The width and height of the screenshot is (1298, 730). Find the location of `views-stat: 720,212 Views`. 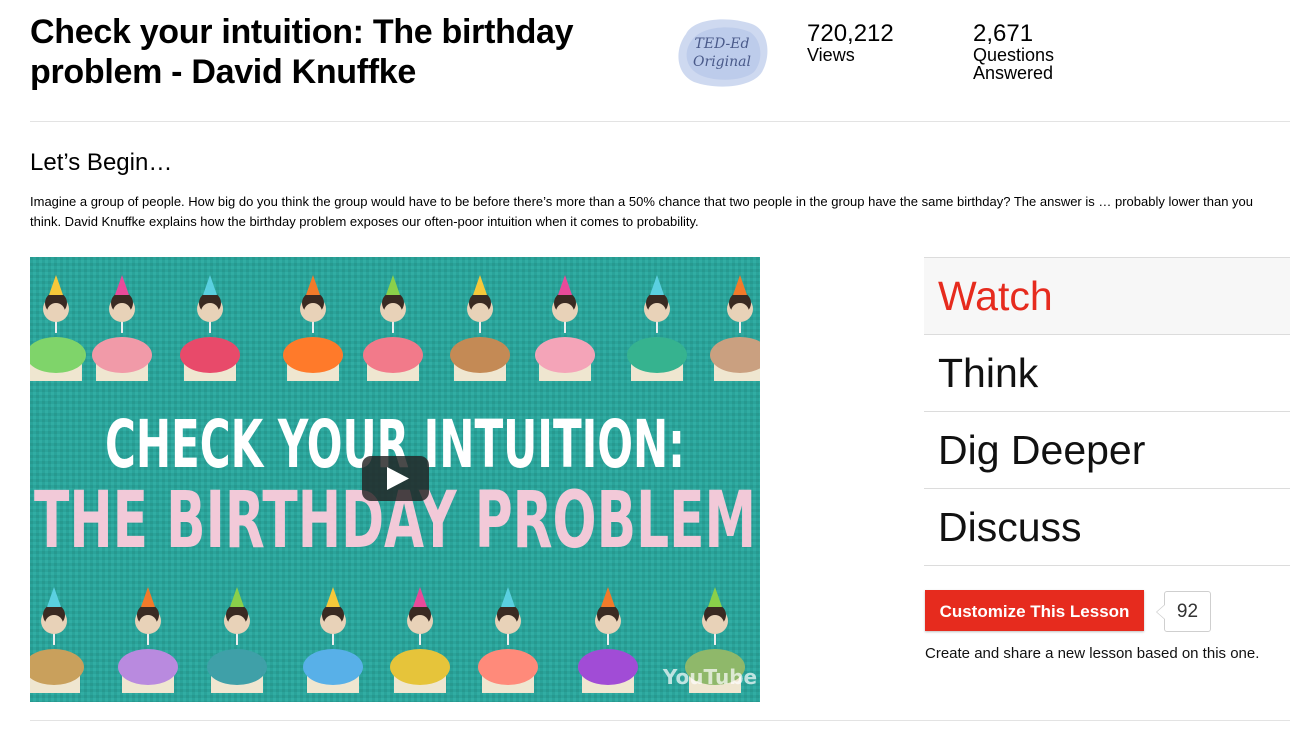

views-stat: 720,212 Views is located at coordinates (850, 42).